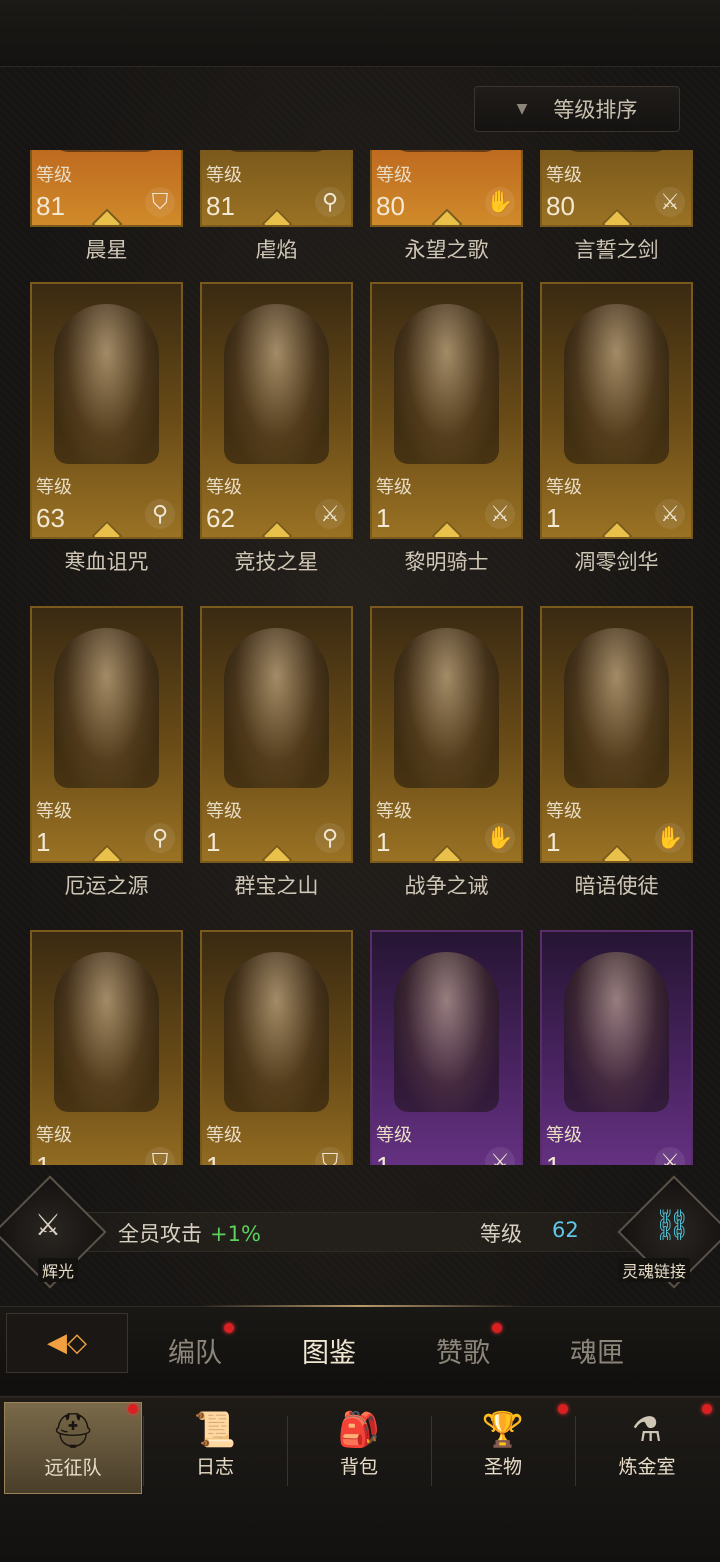  Describe the element at coordinates (360, 1306) in the screenshot. I see `divider-glow` at that location.